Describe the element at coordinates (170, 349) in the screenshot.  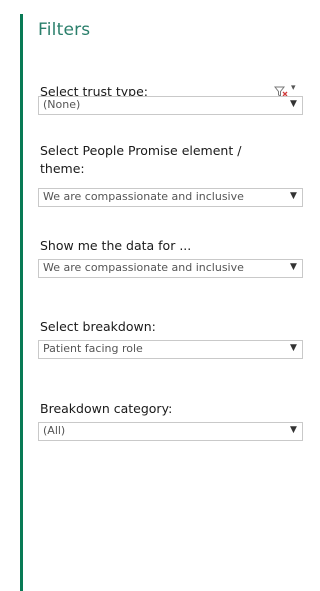
I see `breakdown-select: Patient facing role ▼` at that location.